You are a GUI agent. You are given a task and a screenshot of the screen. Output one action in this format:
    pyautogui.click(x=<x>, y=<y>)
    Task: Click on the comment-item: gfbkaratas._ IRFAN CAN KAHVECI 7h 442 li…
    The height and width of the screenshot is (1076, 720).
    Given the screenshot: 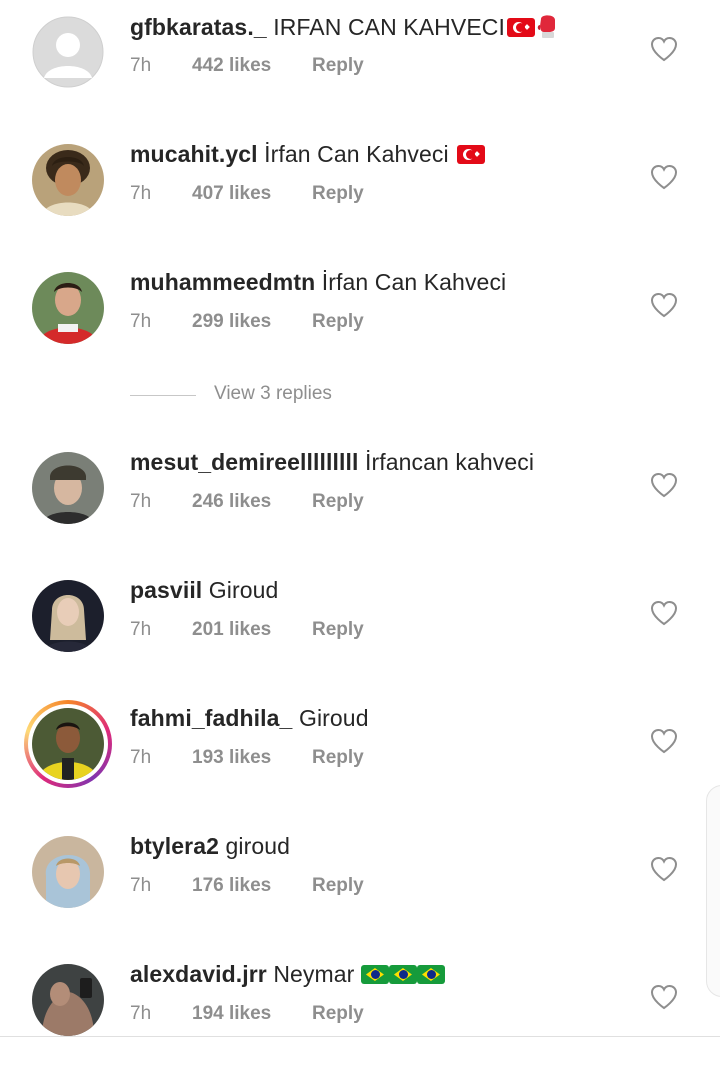 What is the action you would take?
    pyautogui.click(x=360, y=64)
    